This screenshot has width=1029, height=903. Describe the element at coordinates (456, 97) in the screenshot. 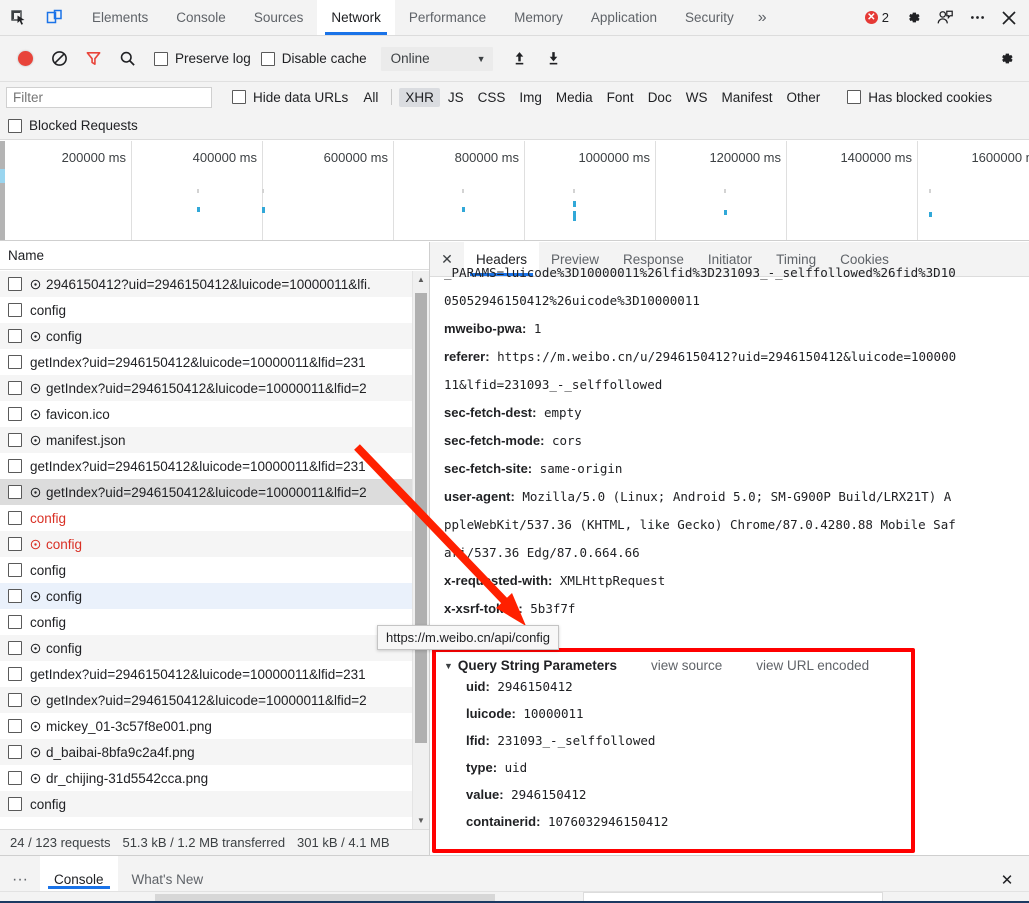

I see `filter-type-js: JS` at that location.